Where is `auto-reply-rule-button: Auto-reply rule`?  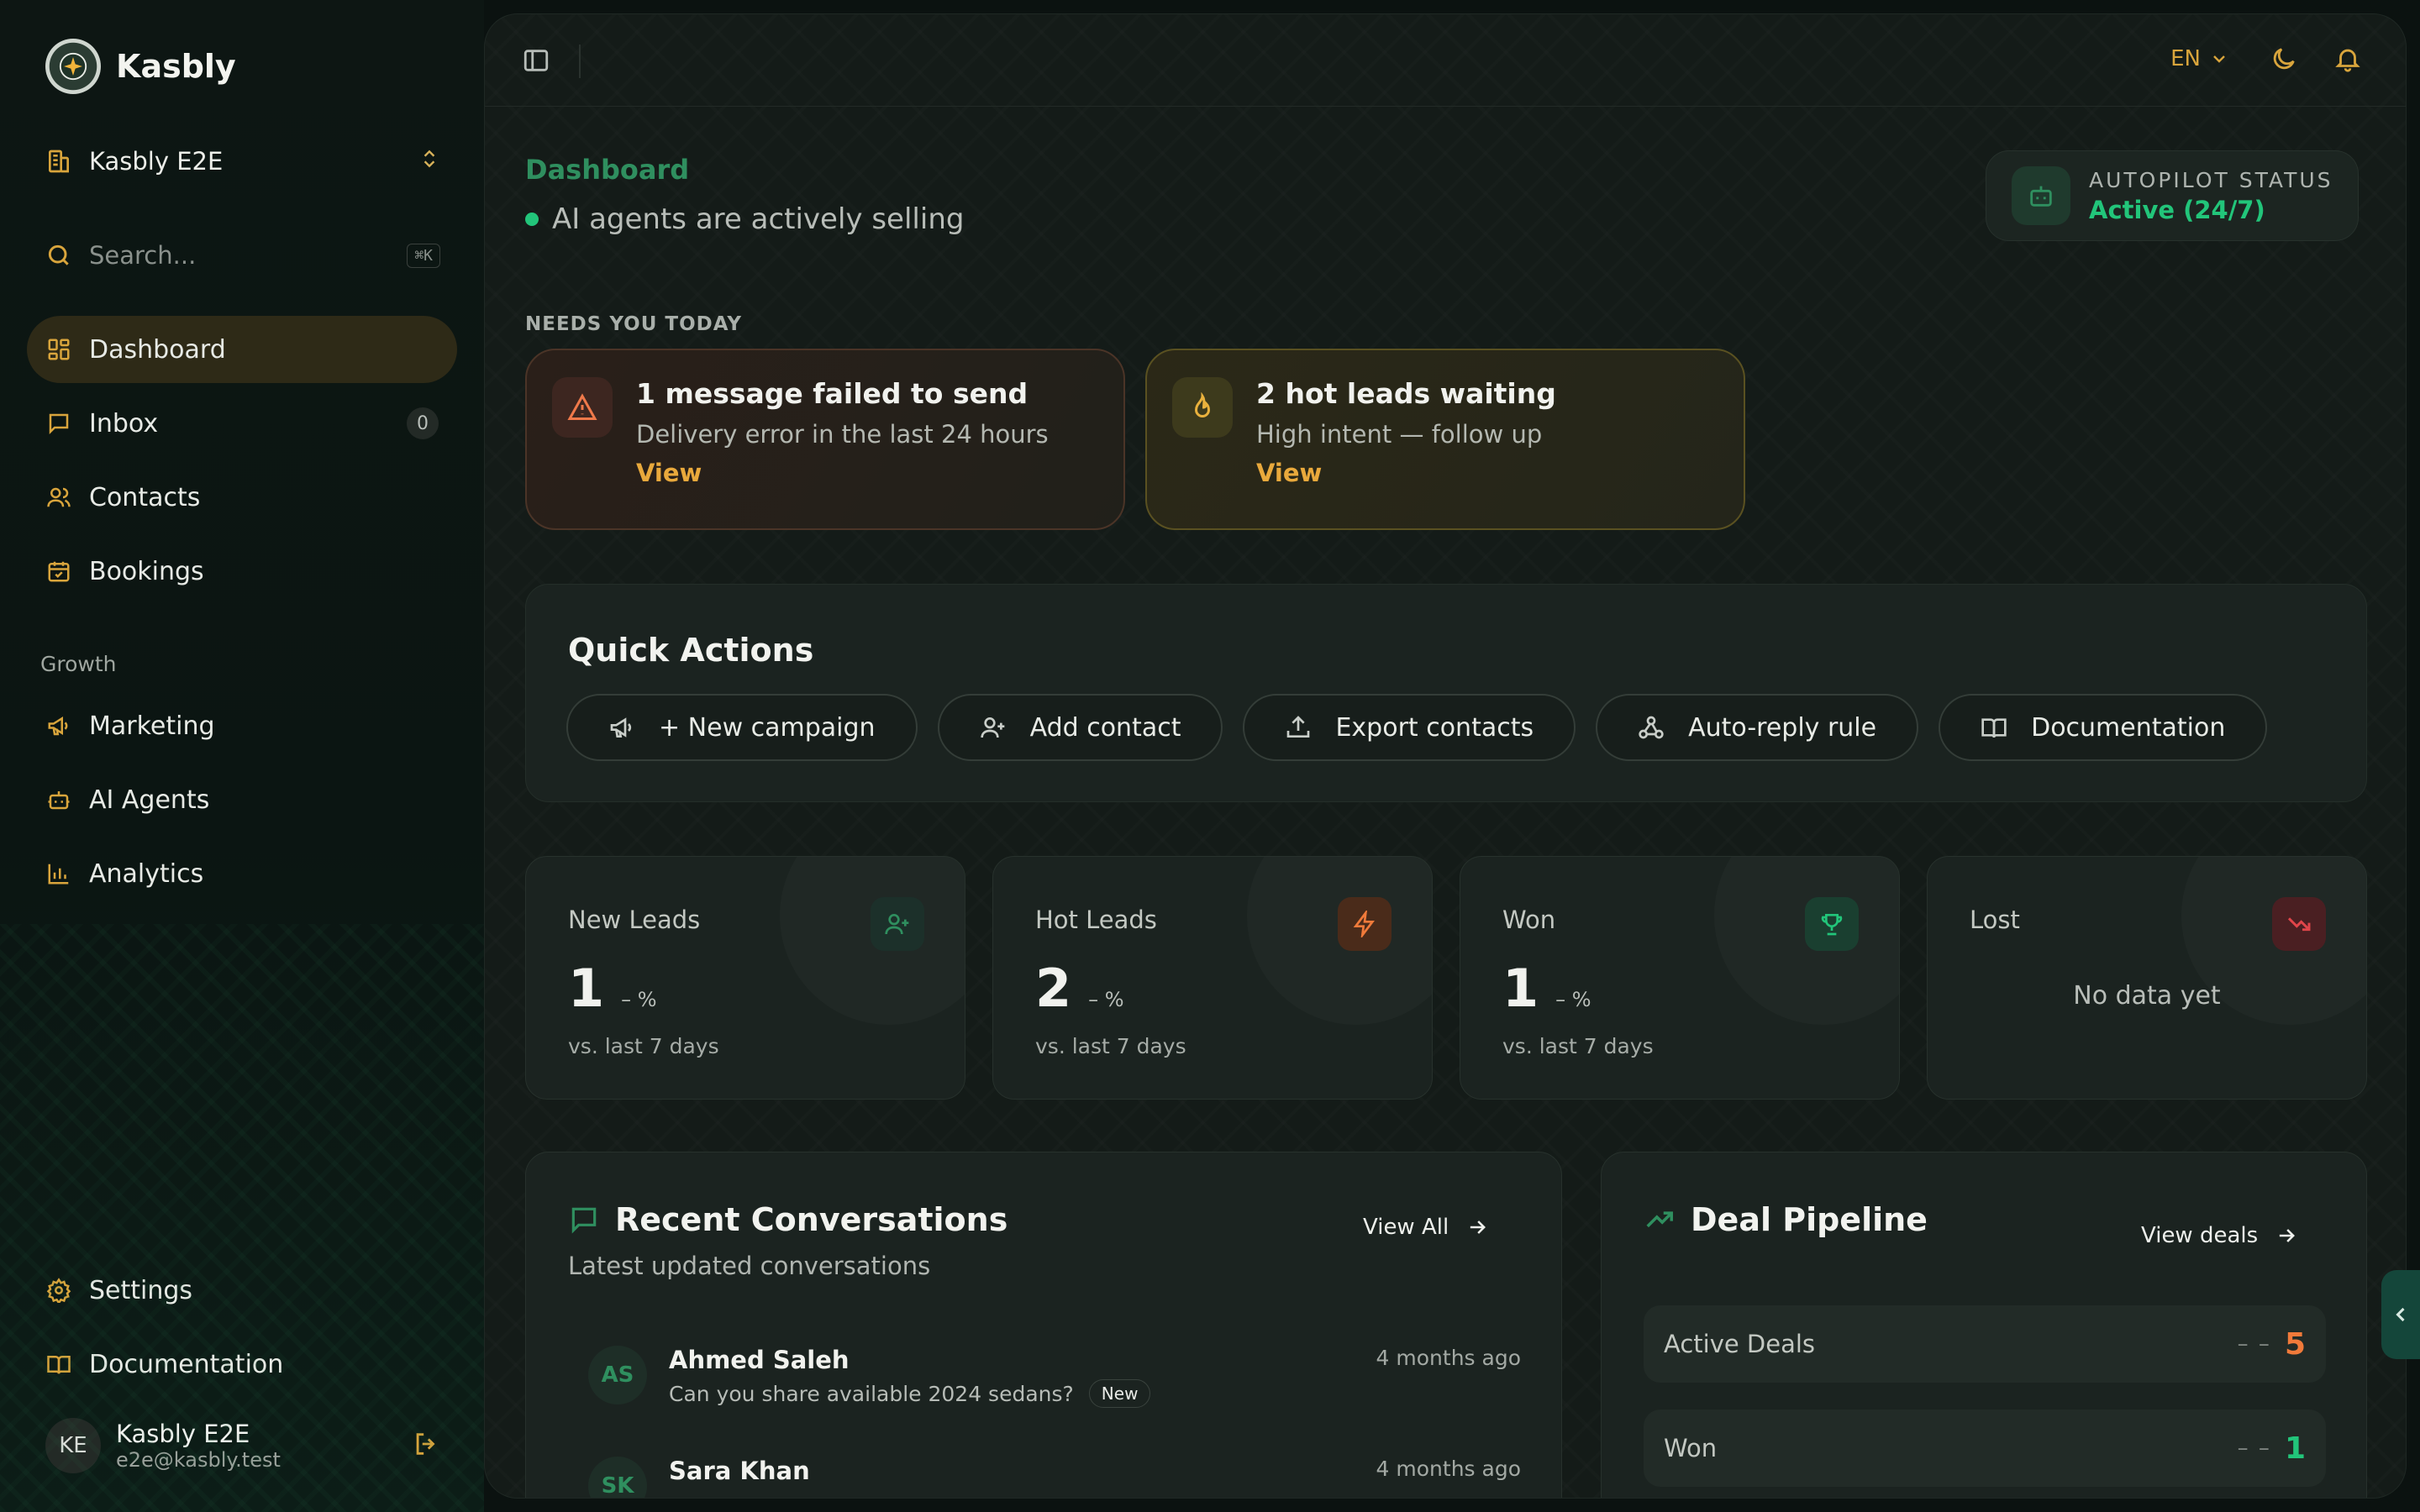 auto-reply-rule-button: Auto-reply rule is located at coordinates (1757, 727).